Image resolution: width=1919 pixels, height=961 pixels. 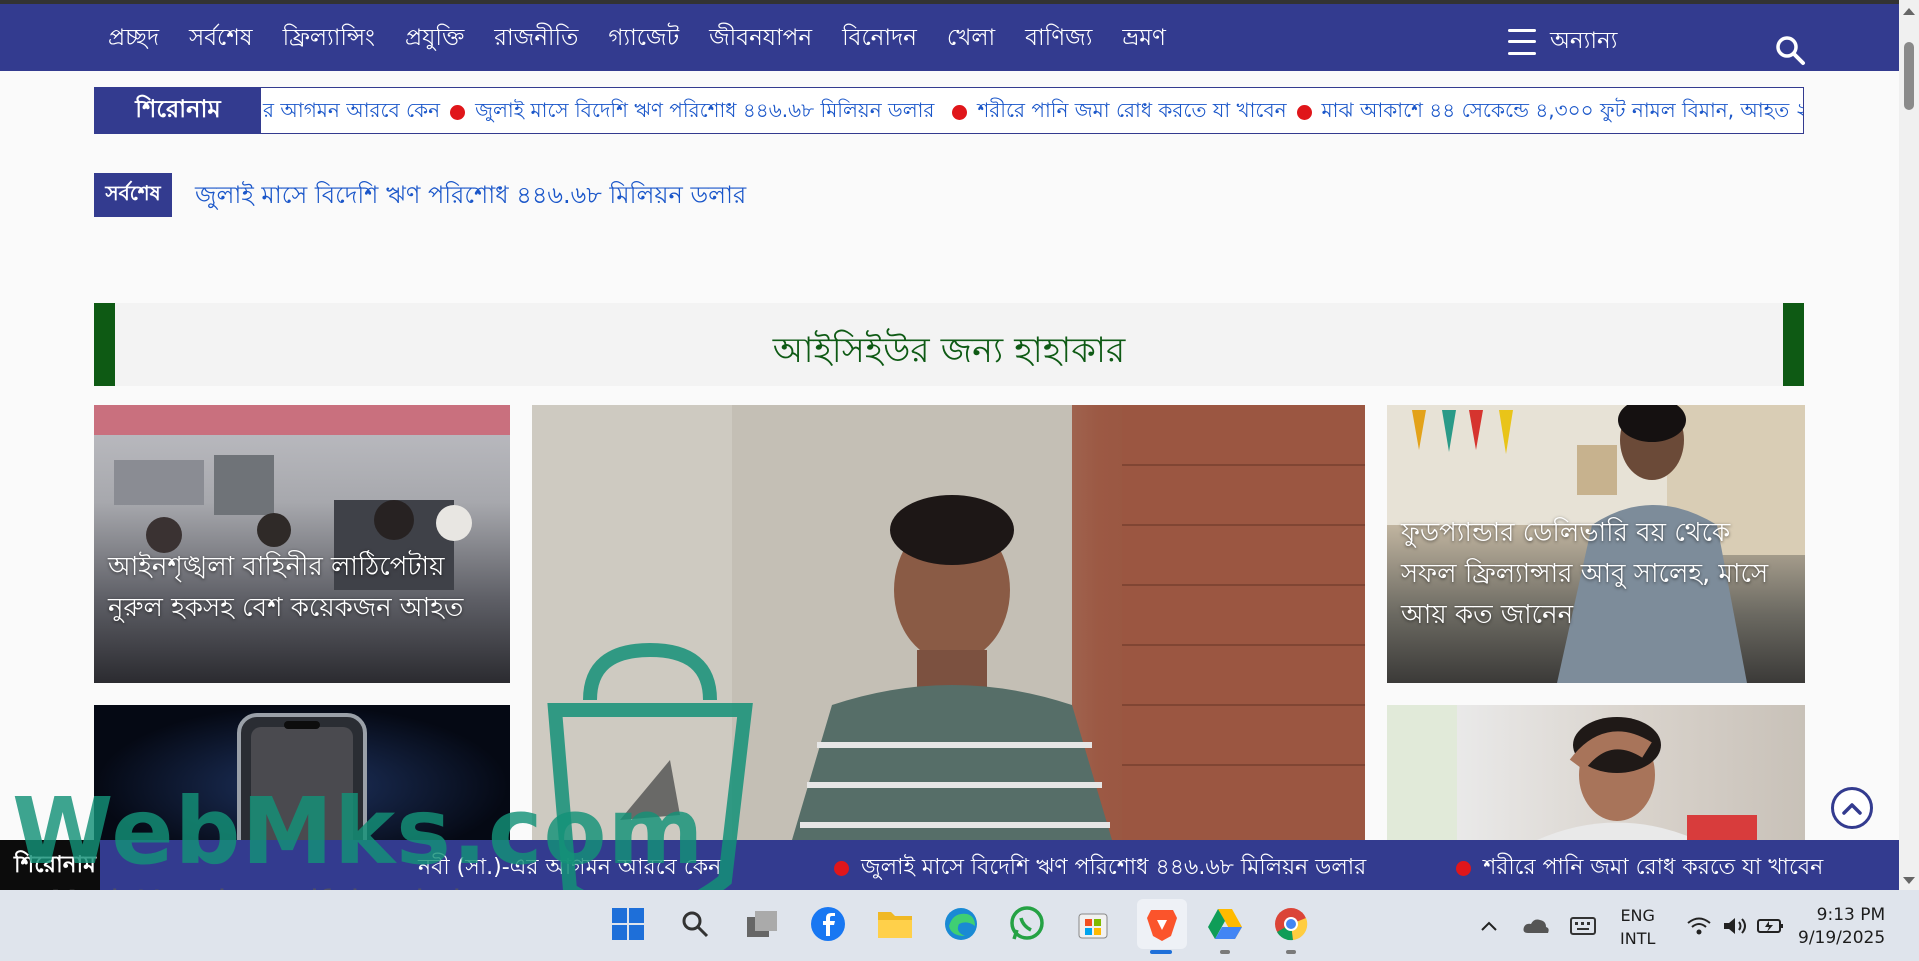 What do you see at coordinates (1489, 925) in the screenshot?
I see `show-hidden-icons-chevron-icon` at bounding box center [1489, 925].